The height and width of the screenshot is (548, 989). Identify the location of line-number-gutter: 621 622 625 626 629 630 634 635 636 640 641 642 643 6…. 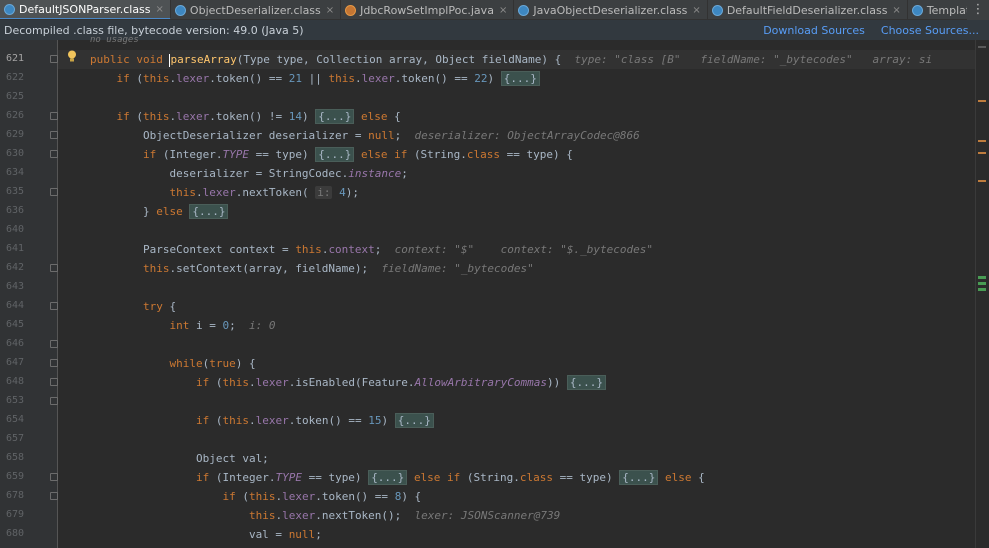
(29, 294).